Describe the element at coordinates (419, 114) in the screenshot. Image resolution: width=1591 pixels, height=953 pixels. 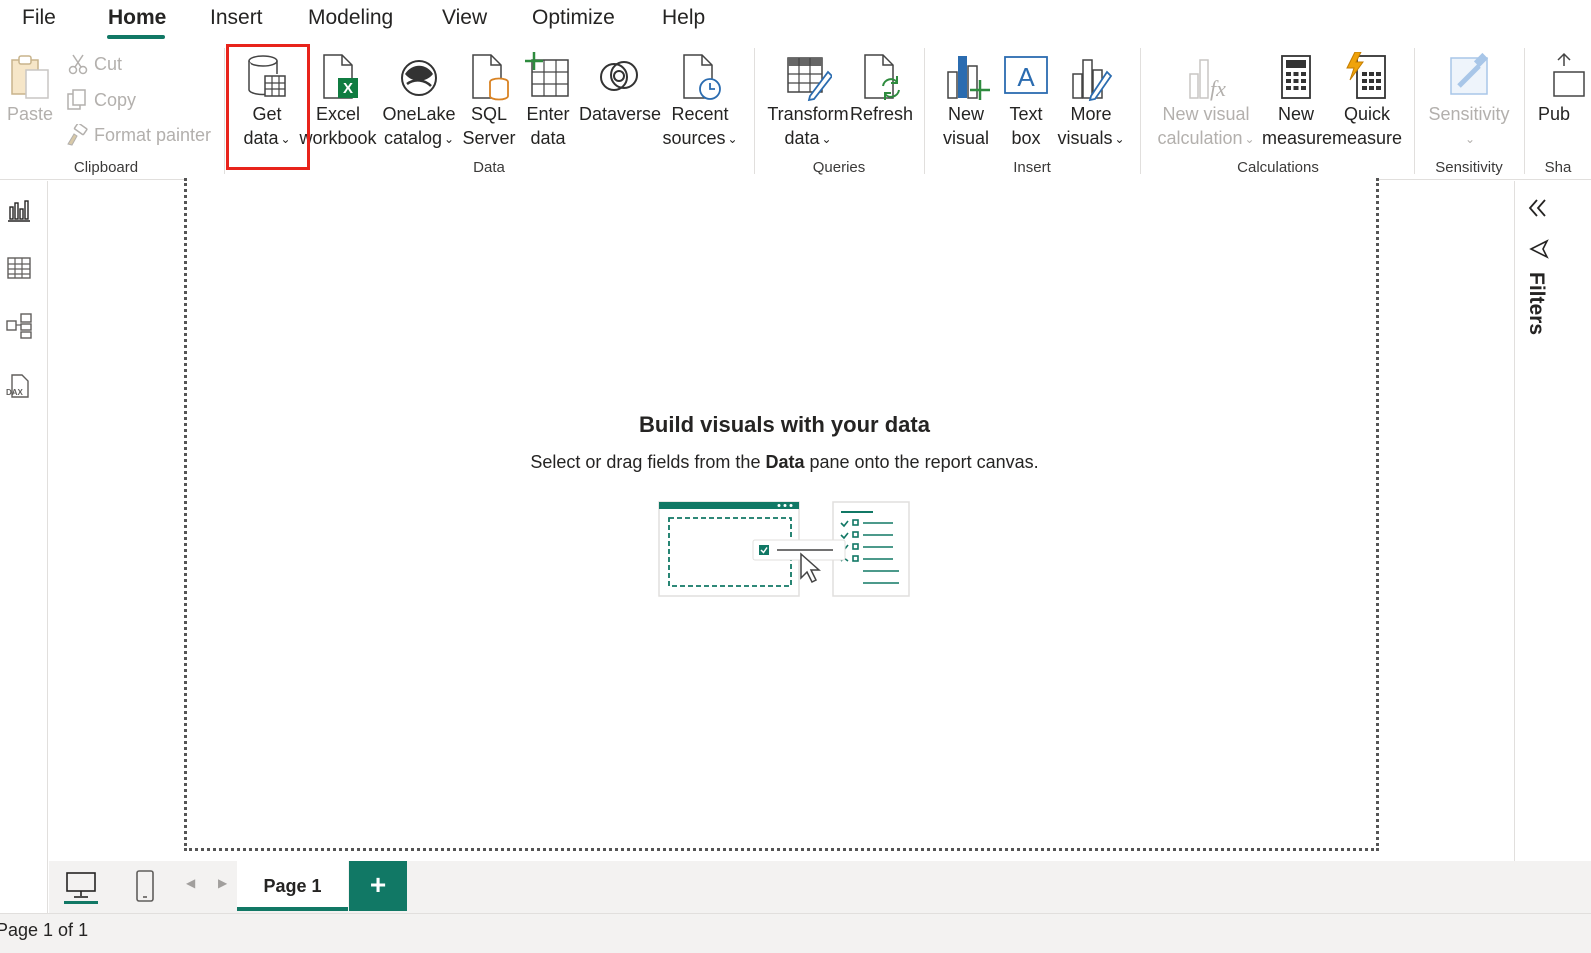
I see `onelake-label-1: OneLake` at that location.